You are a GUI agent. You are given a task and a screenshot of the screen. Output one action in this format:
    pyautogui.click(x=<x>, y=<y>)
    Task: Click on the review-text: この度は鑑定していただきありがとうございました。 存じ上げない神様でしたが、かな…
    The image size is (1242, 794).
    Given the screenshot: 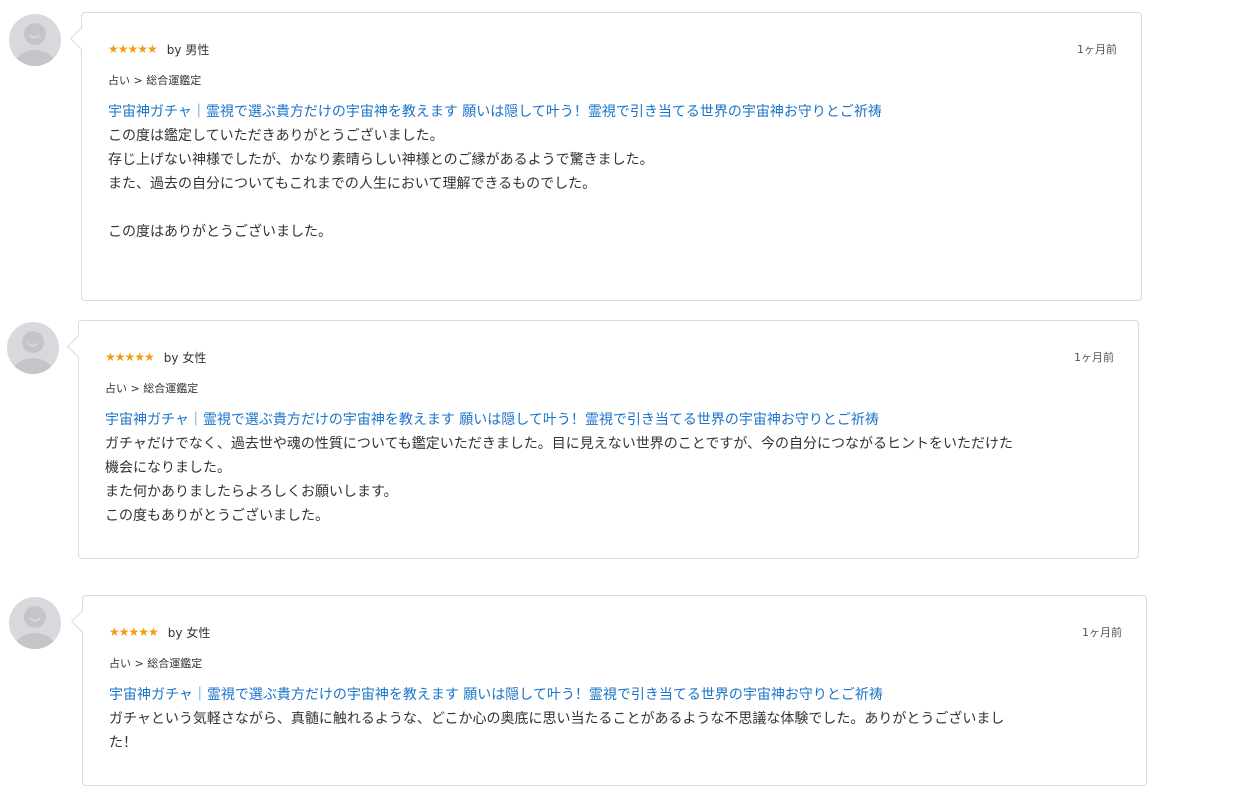 What is the action you would take?
    pyautogui.click(x=381, y=184)
    